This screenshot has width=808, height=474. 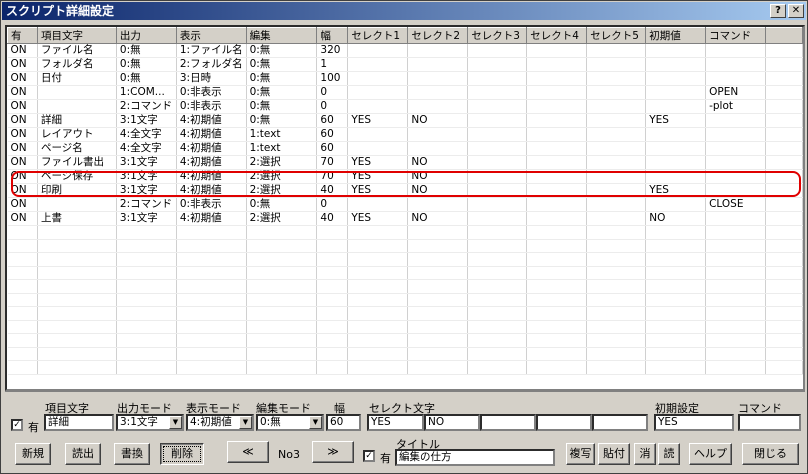 What do you see at coordinates (736, 204) in the screenshot?
I see `table-cell: CLOSE` at bounding box center [736, 204].